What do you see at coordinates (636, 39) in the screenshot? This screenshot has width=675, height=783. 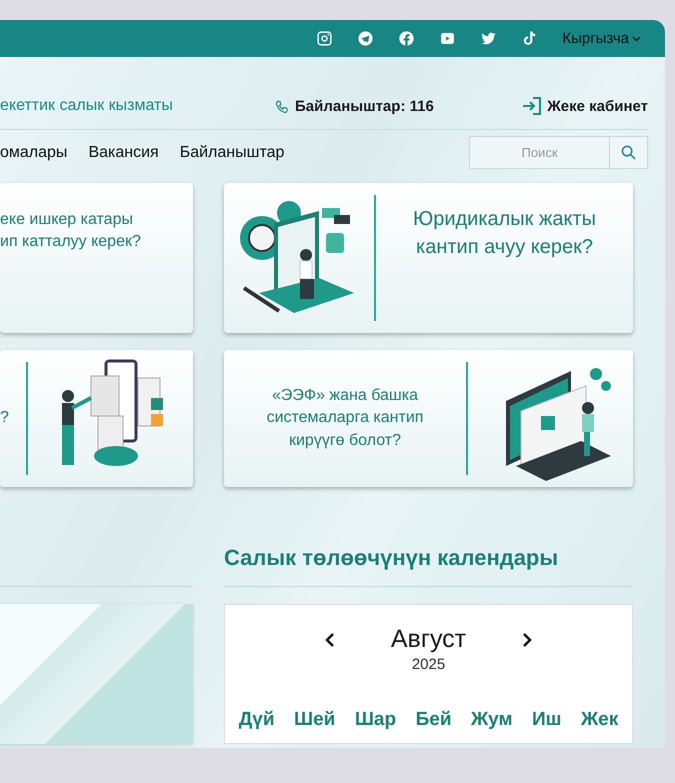 I see `caret-icon` at bounding box center [636, 39].